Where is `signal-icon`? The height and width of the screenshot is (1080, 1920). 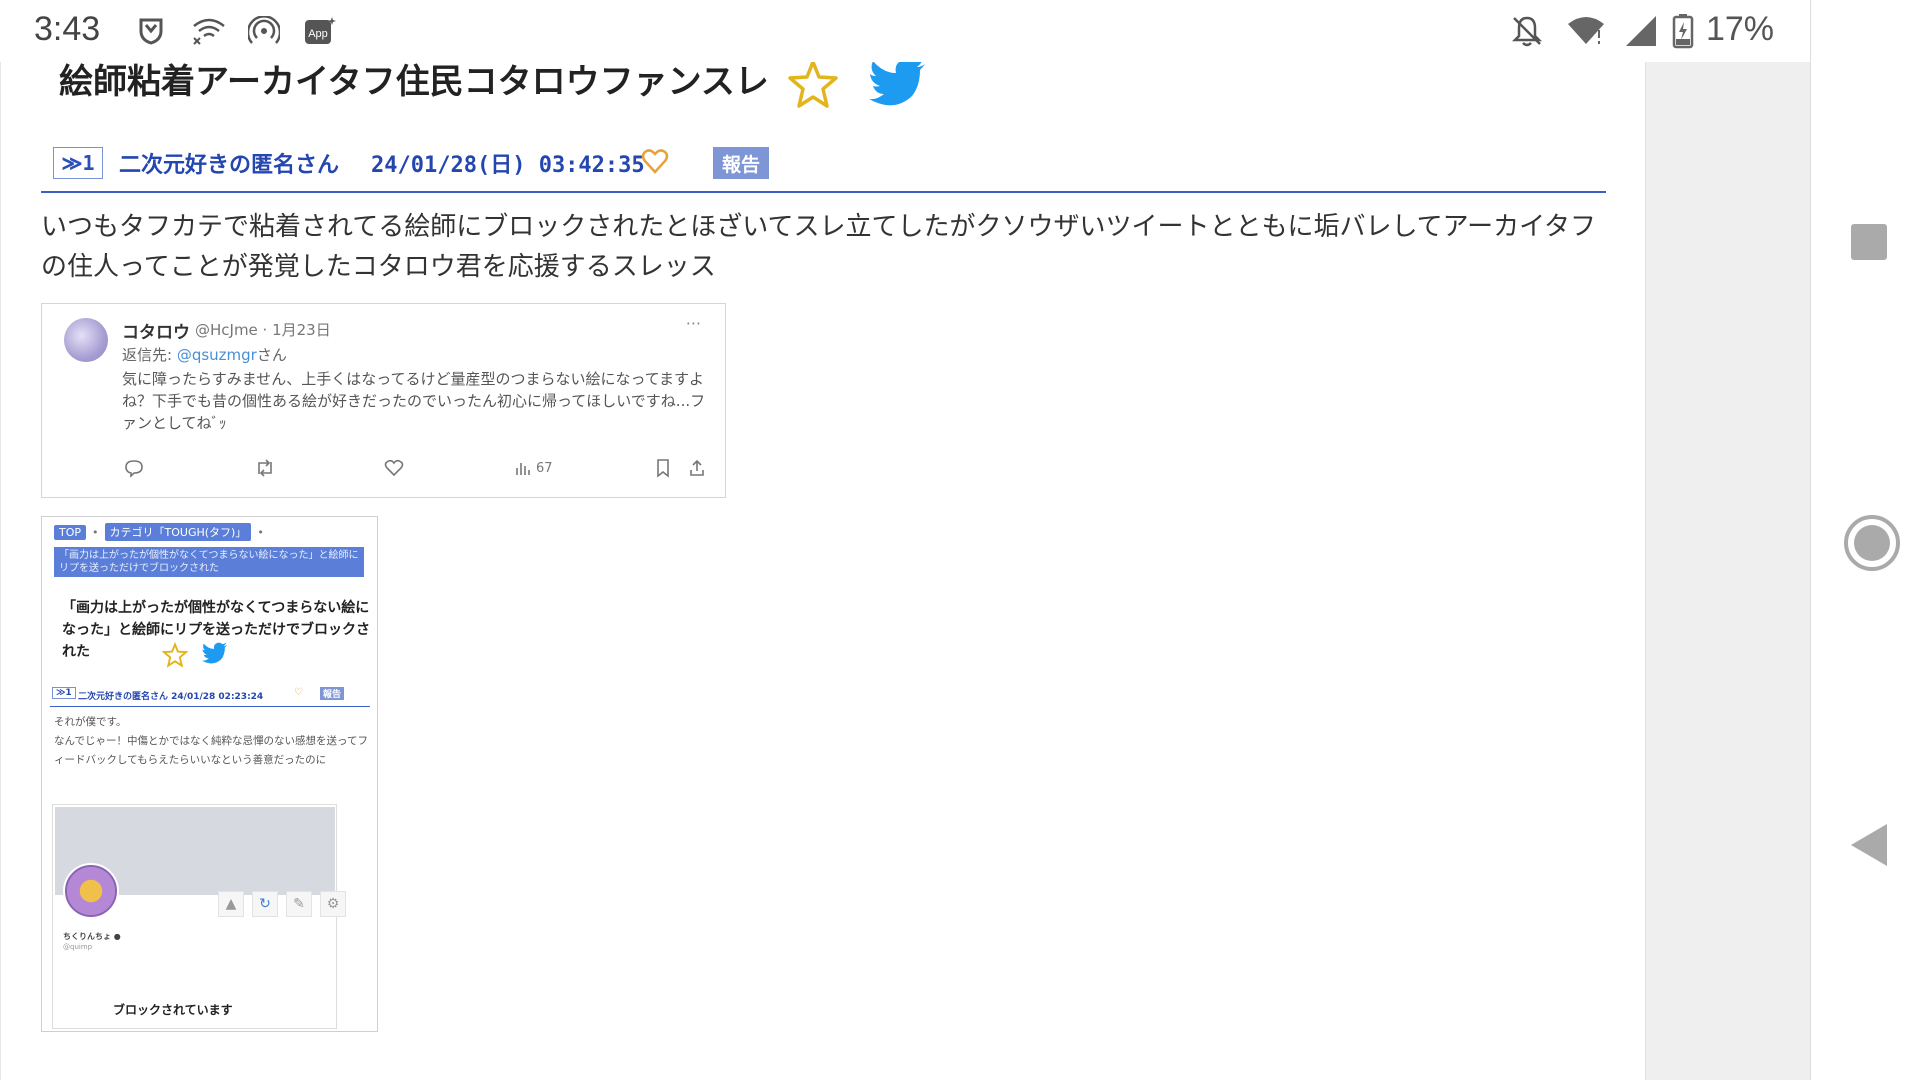 signal-icon is located at coordinates (1641, 31).